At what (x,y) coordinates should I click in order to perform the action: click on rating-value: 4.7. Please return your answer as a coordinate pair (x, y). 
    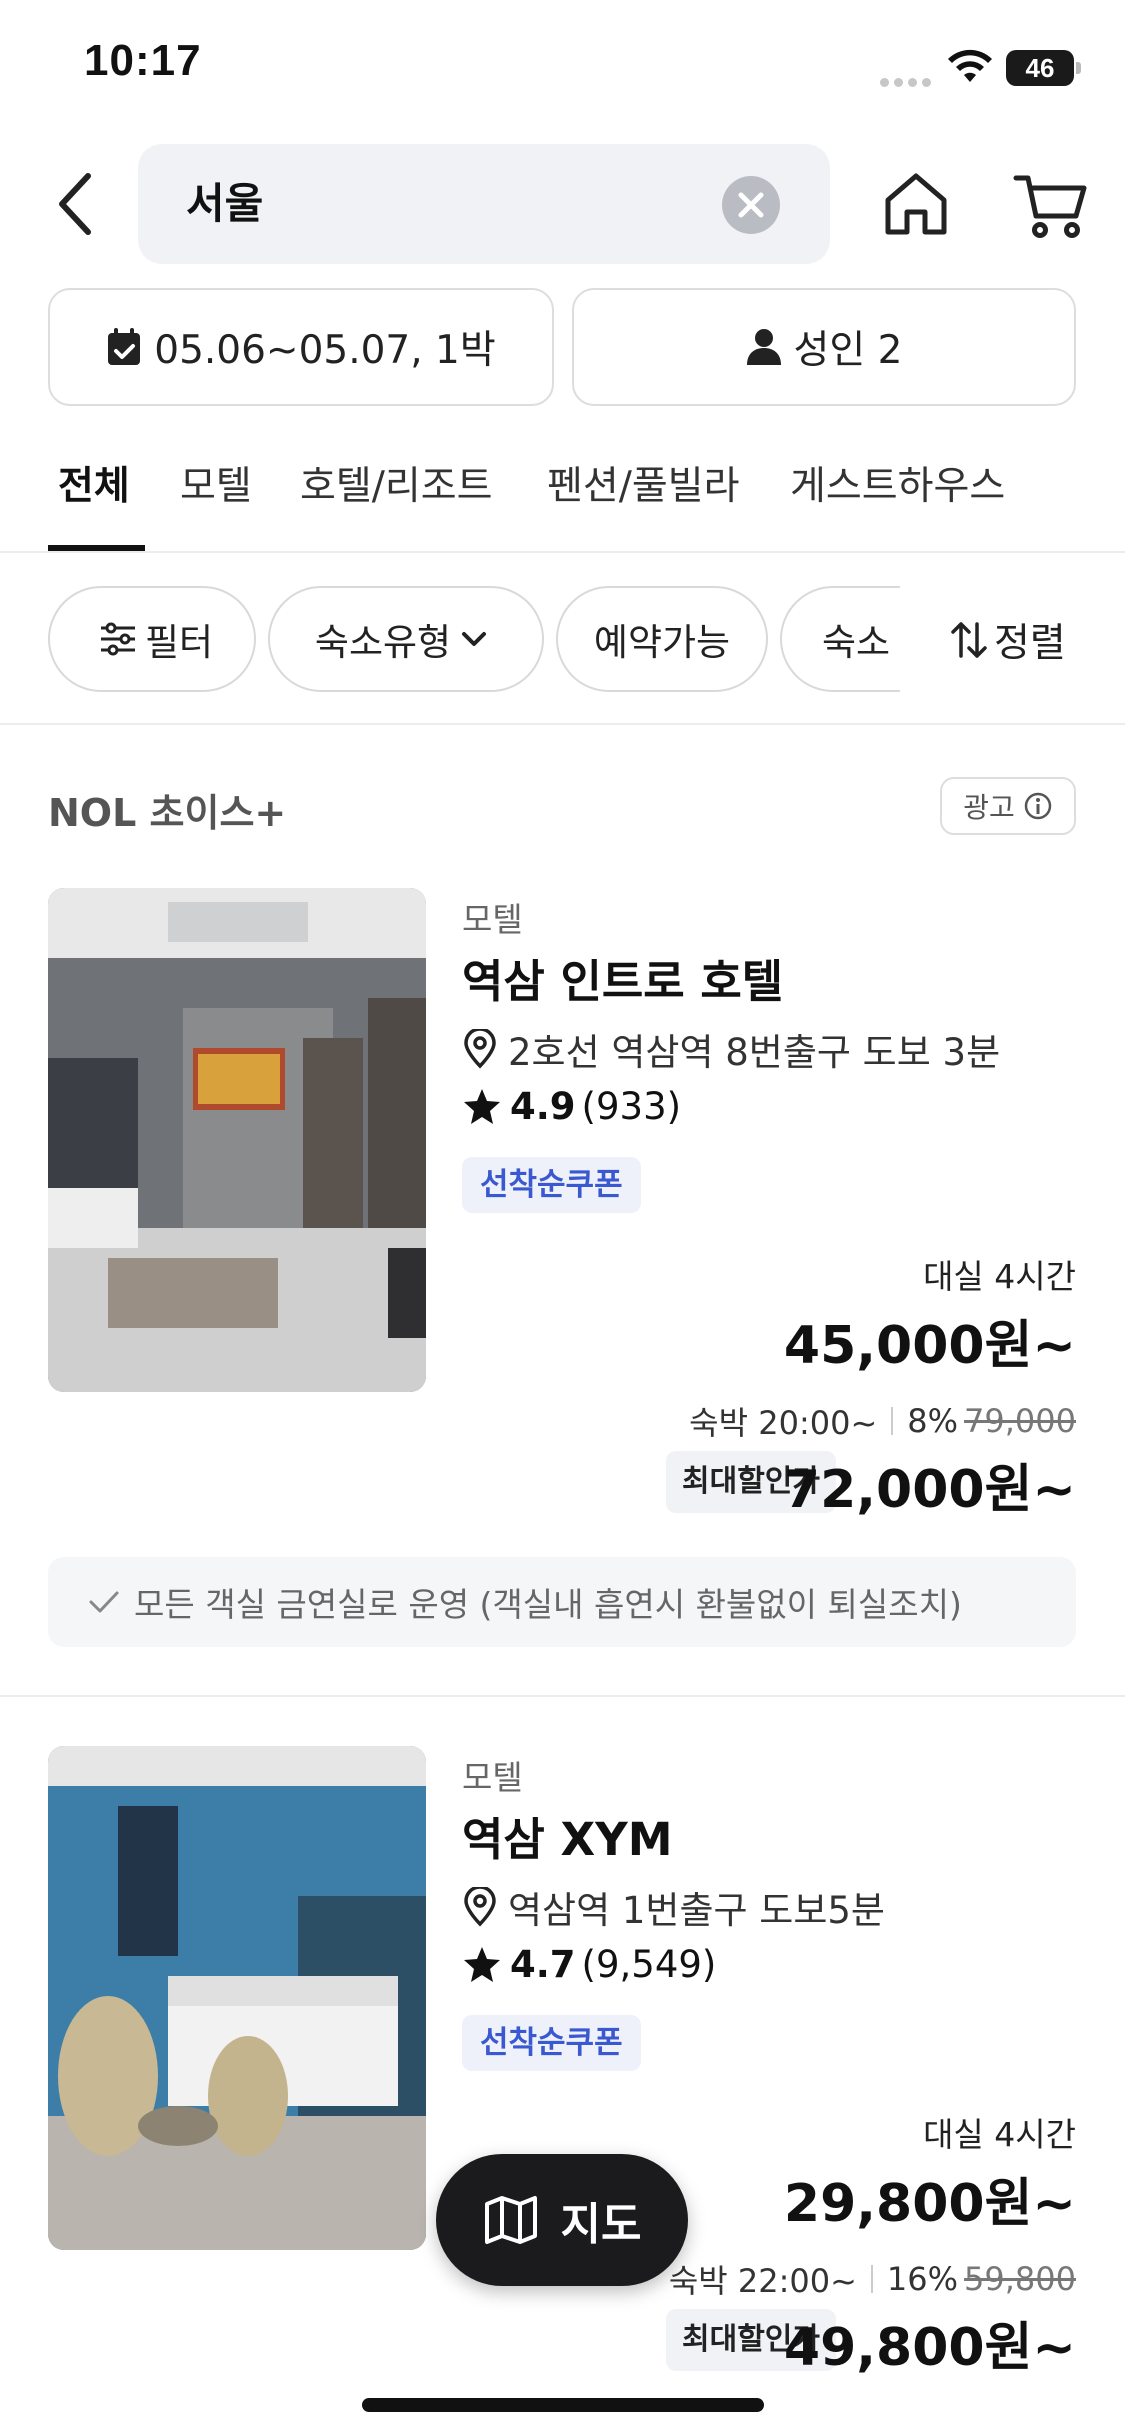
    Looking at the image, I should click on (543, 1964).